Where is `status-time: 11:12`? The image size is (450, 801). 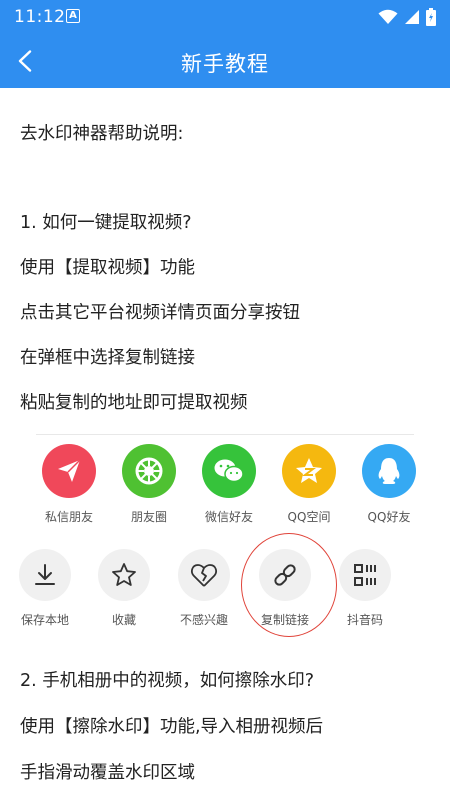 status-time: 11:12 is located at coordinates (40, 17).